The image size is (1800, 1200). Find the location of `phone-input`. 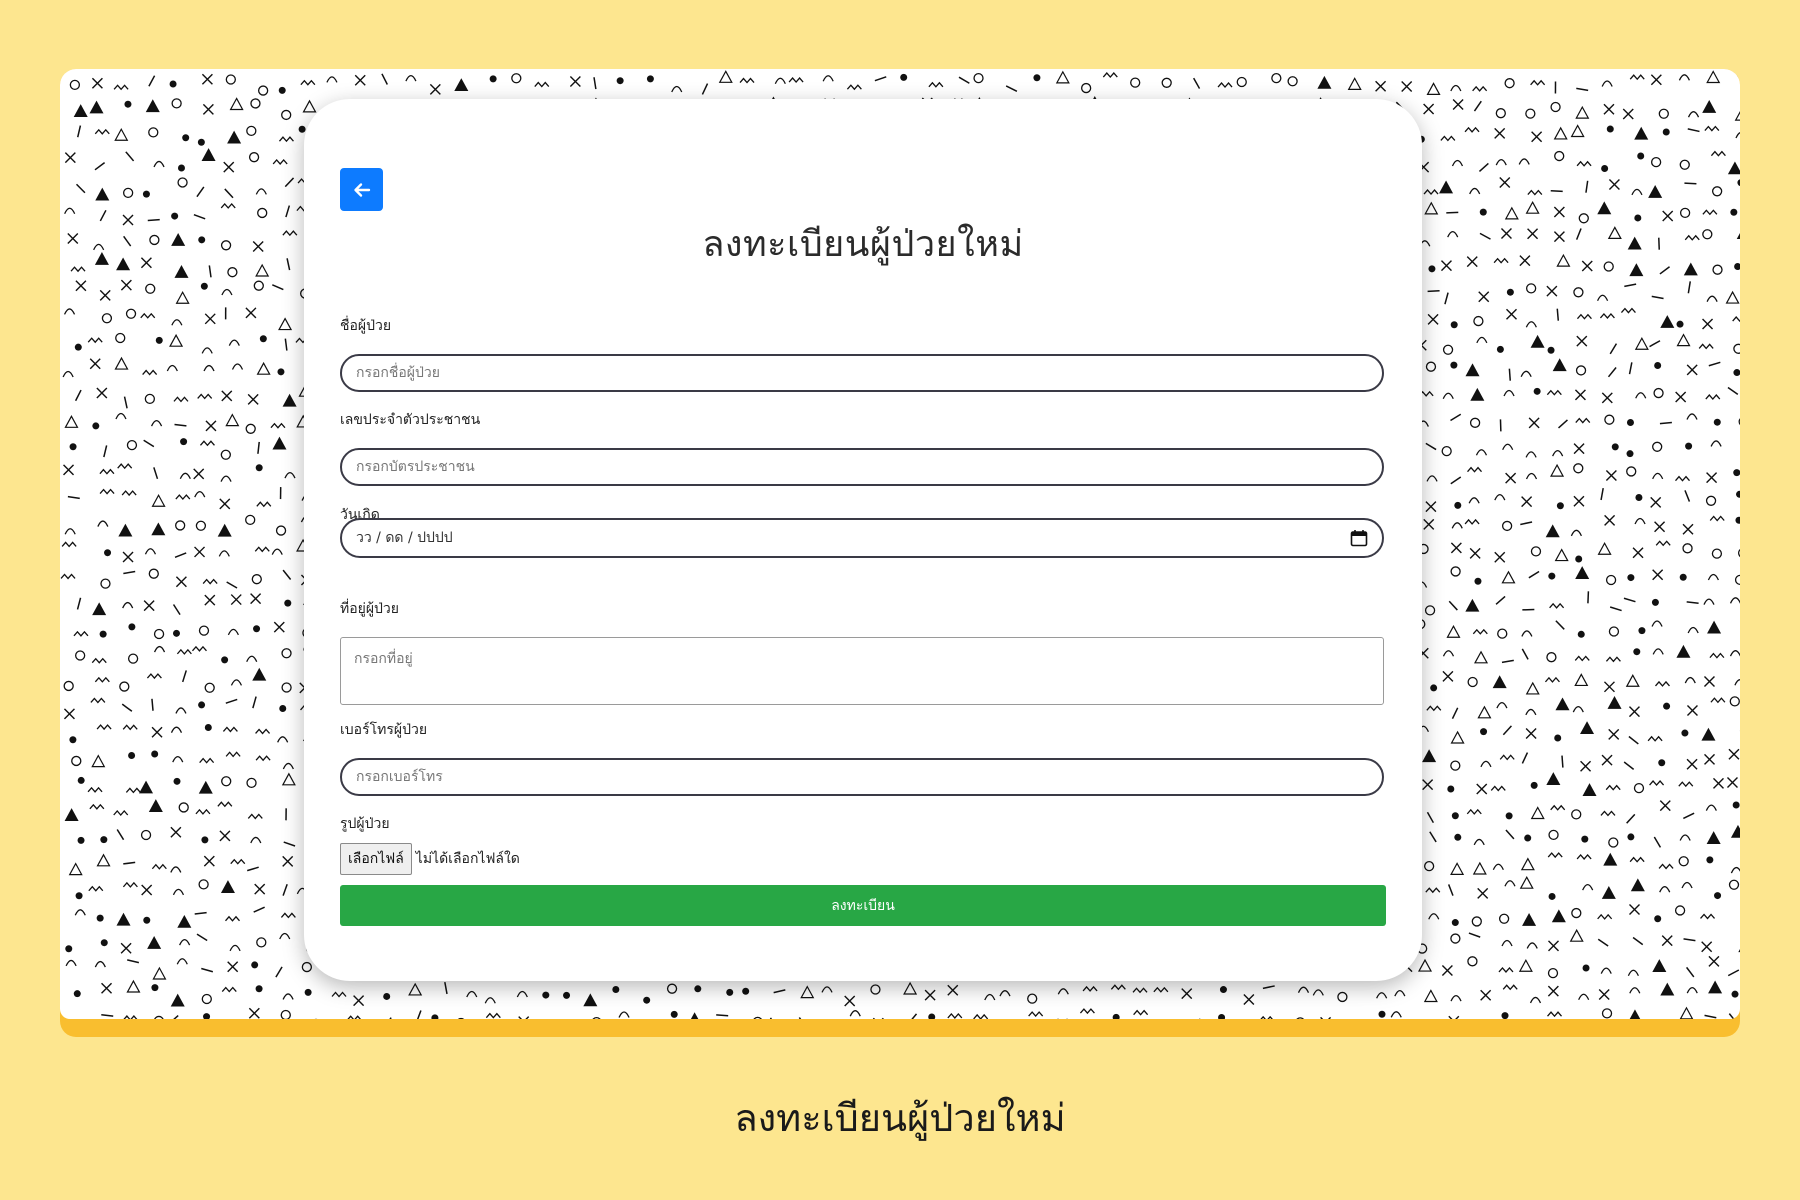

phone-input is located at coordinates (862, 777).